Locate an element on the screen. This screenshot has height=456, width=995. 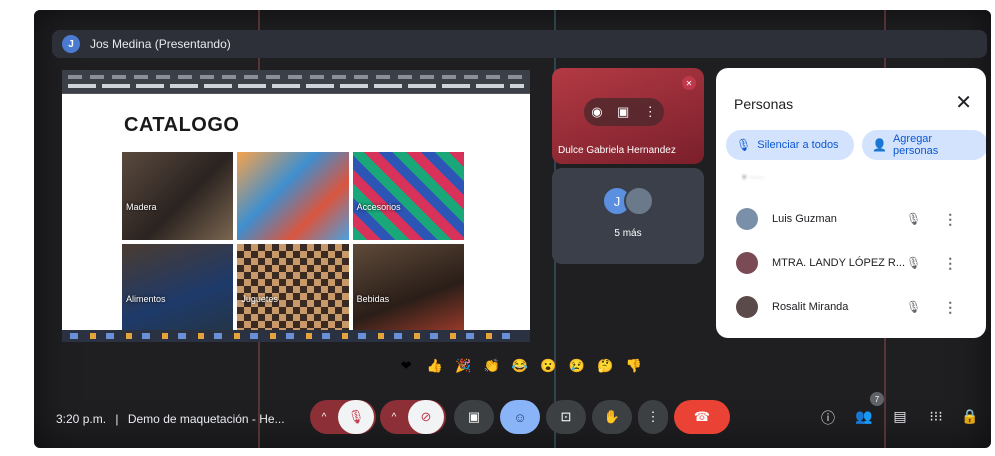
meeting-time: 3:20 p.m. is located at coordinates (81, 419).